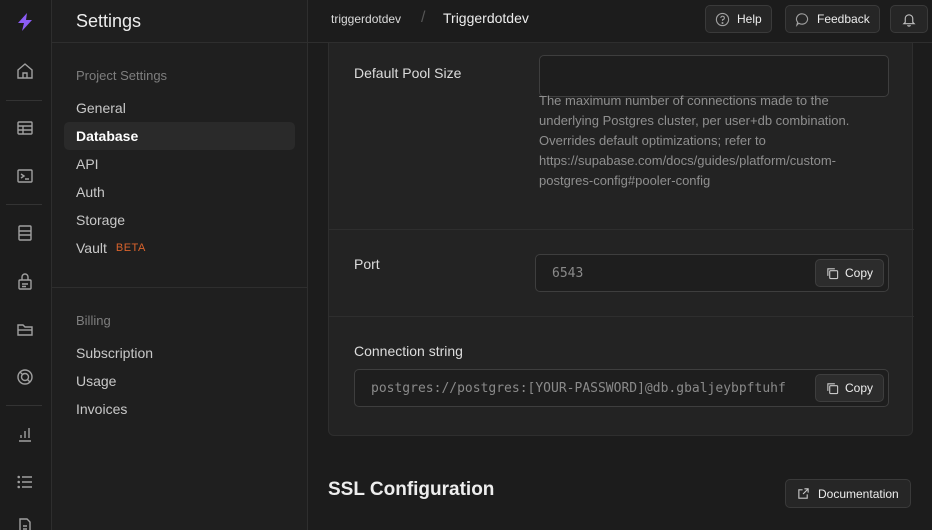 The image size is (932, 530). Describe the element at coordinates (411, 489) in the screenshot. I see `ssl-section-title: SSL Configuration` at that location.